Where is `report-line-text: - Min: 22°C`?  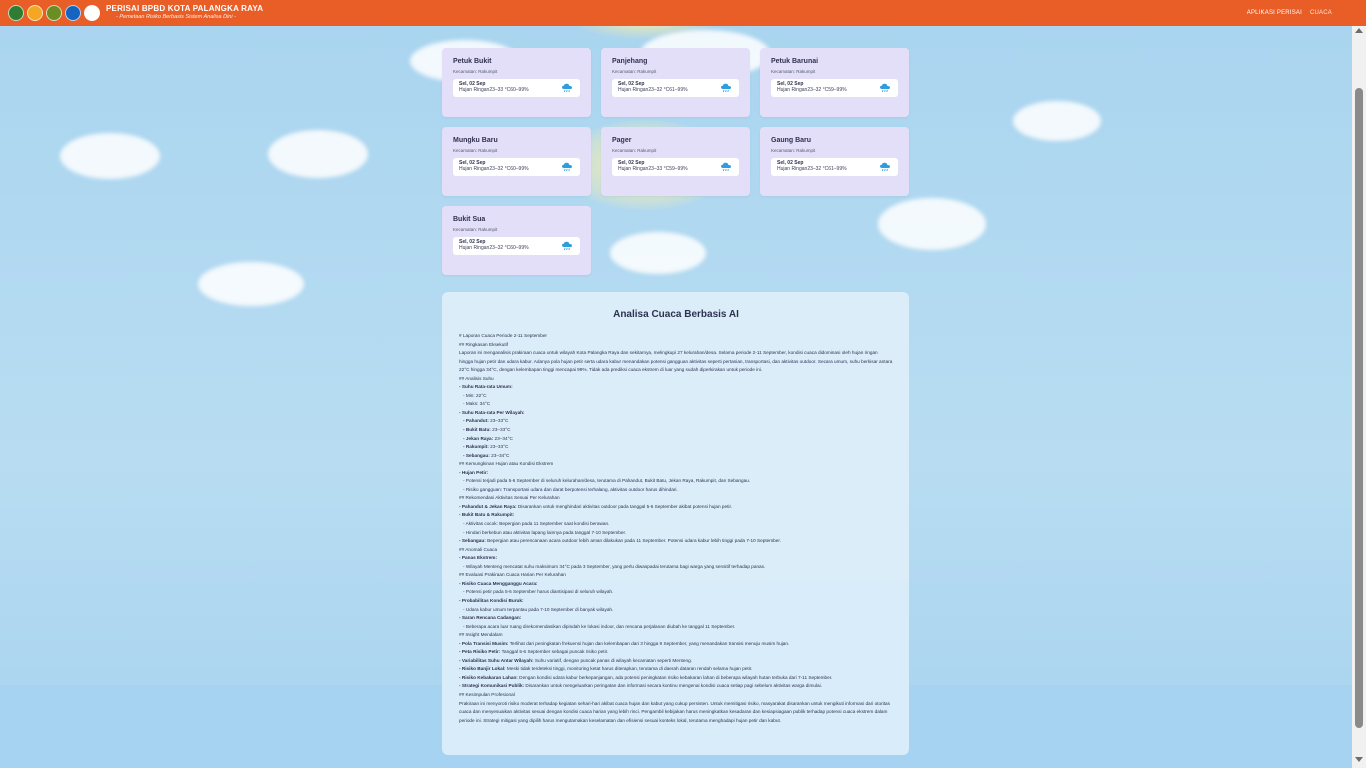 report-line-text: - Min: 22°C is located at coordinates (475, 395).